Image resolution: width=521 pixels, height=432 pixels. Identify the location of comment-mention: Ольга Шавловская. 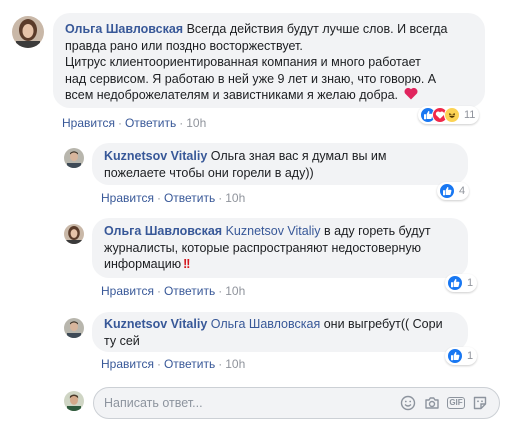
(265, 324).